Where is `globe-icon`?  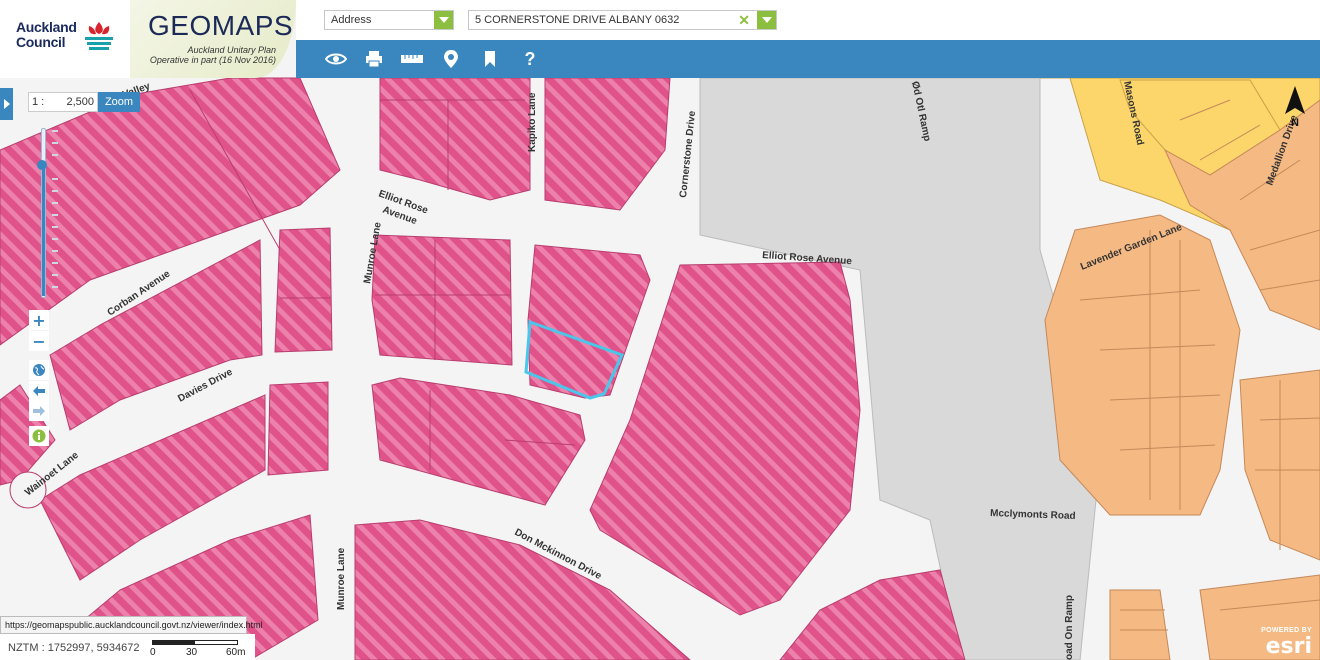
globe-icon is located at coordinates (39, 370).